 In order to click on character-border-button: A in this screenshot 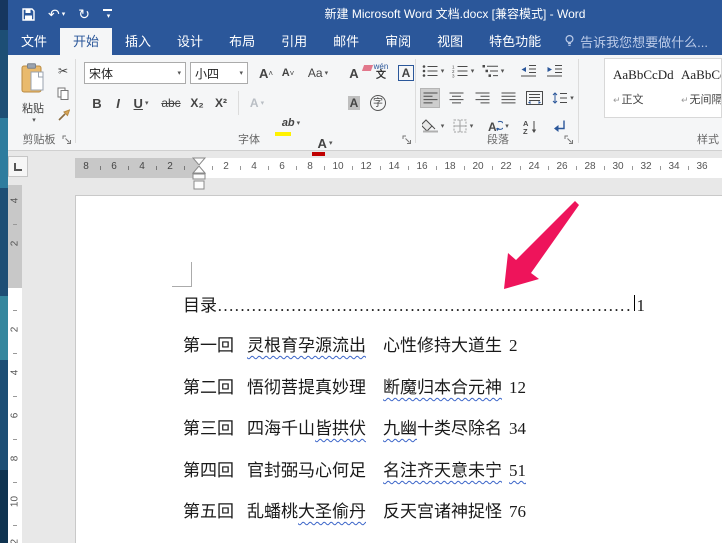, I will do `click(406, 73)`.